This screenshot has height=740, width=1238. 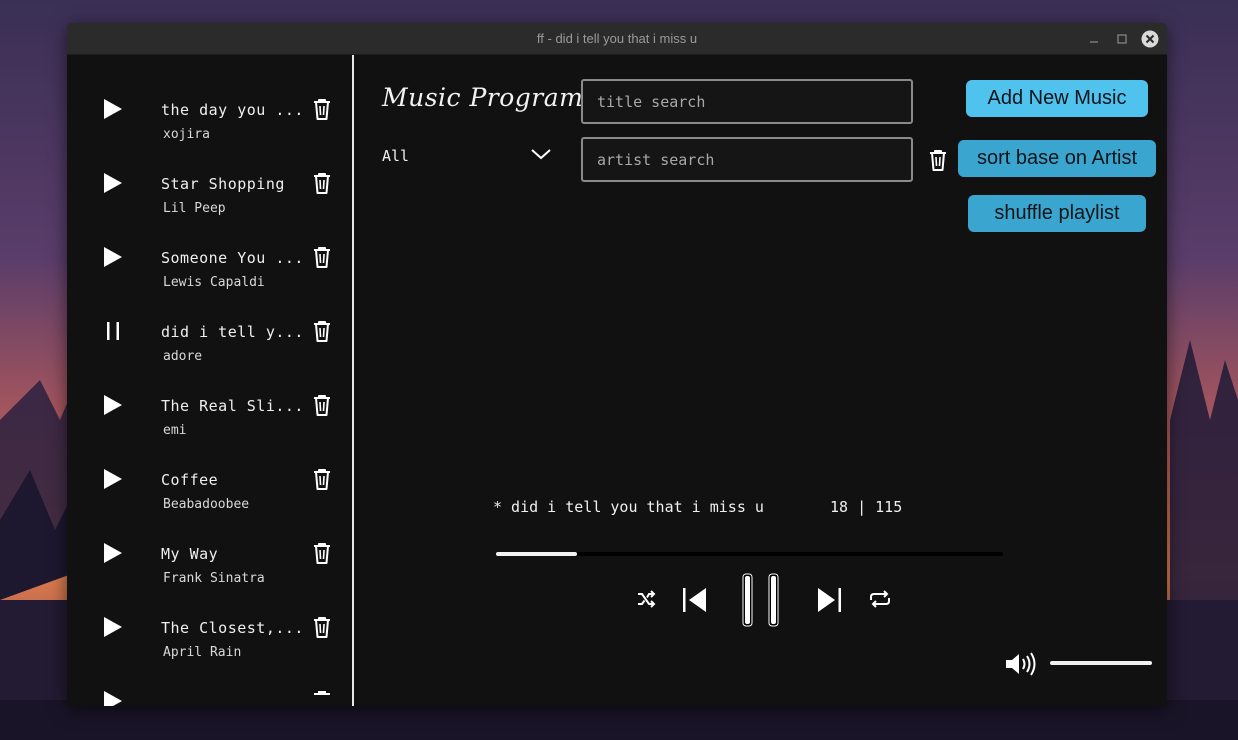 I want to click on playlist-item: the day you ... xojira, so click(x=209, y=124).